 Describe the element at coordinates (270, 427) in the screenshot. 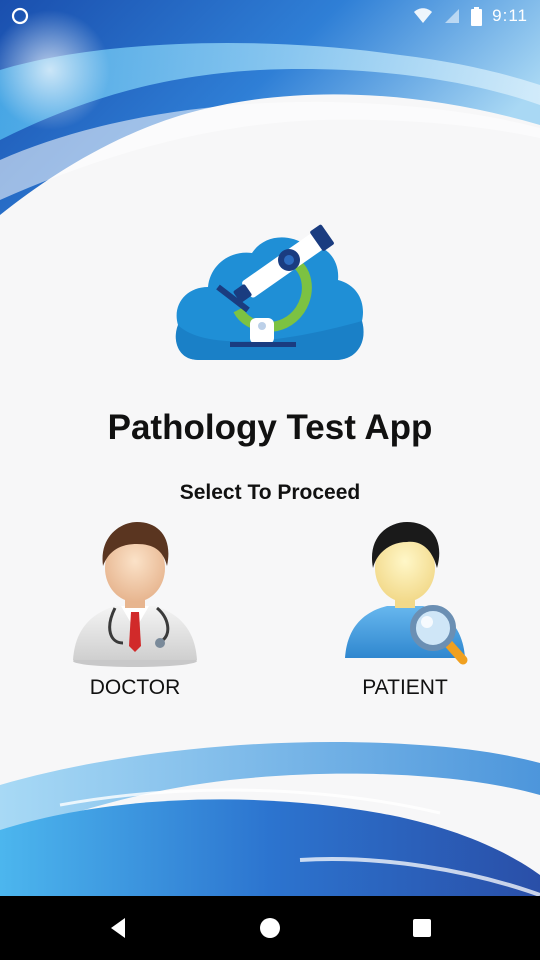

I see `app-title: Pathology Test App` at that location.